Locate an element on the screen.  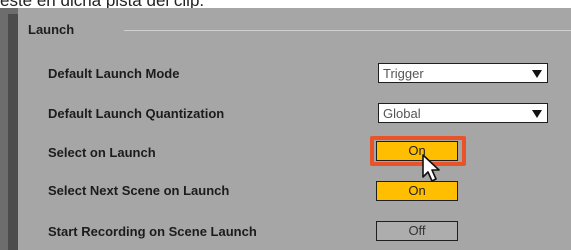
sidebar-strip is located at coordinates (13, 132).